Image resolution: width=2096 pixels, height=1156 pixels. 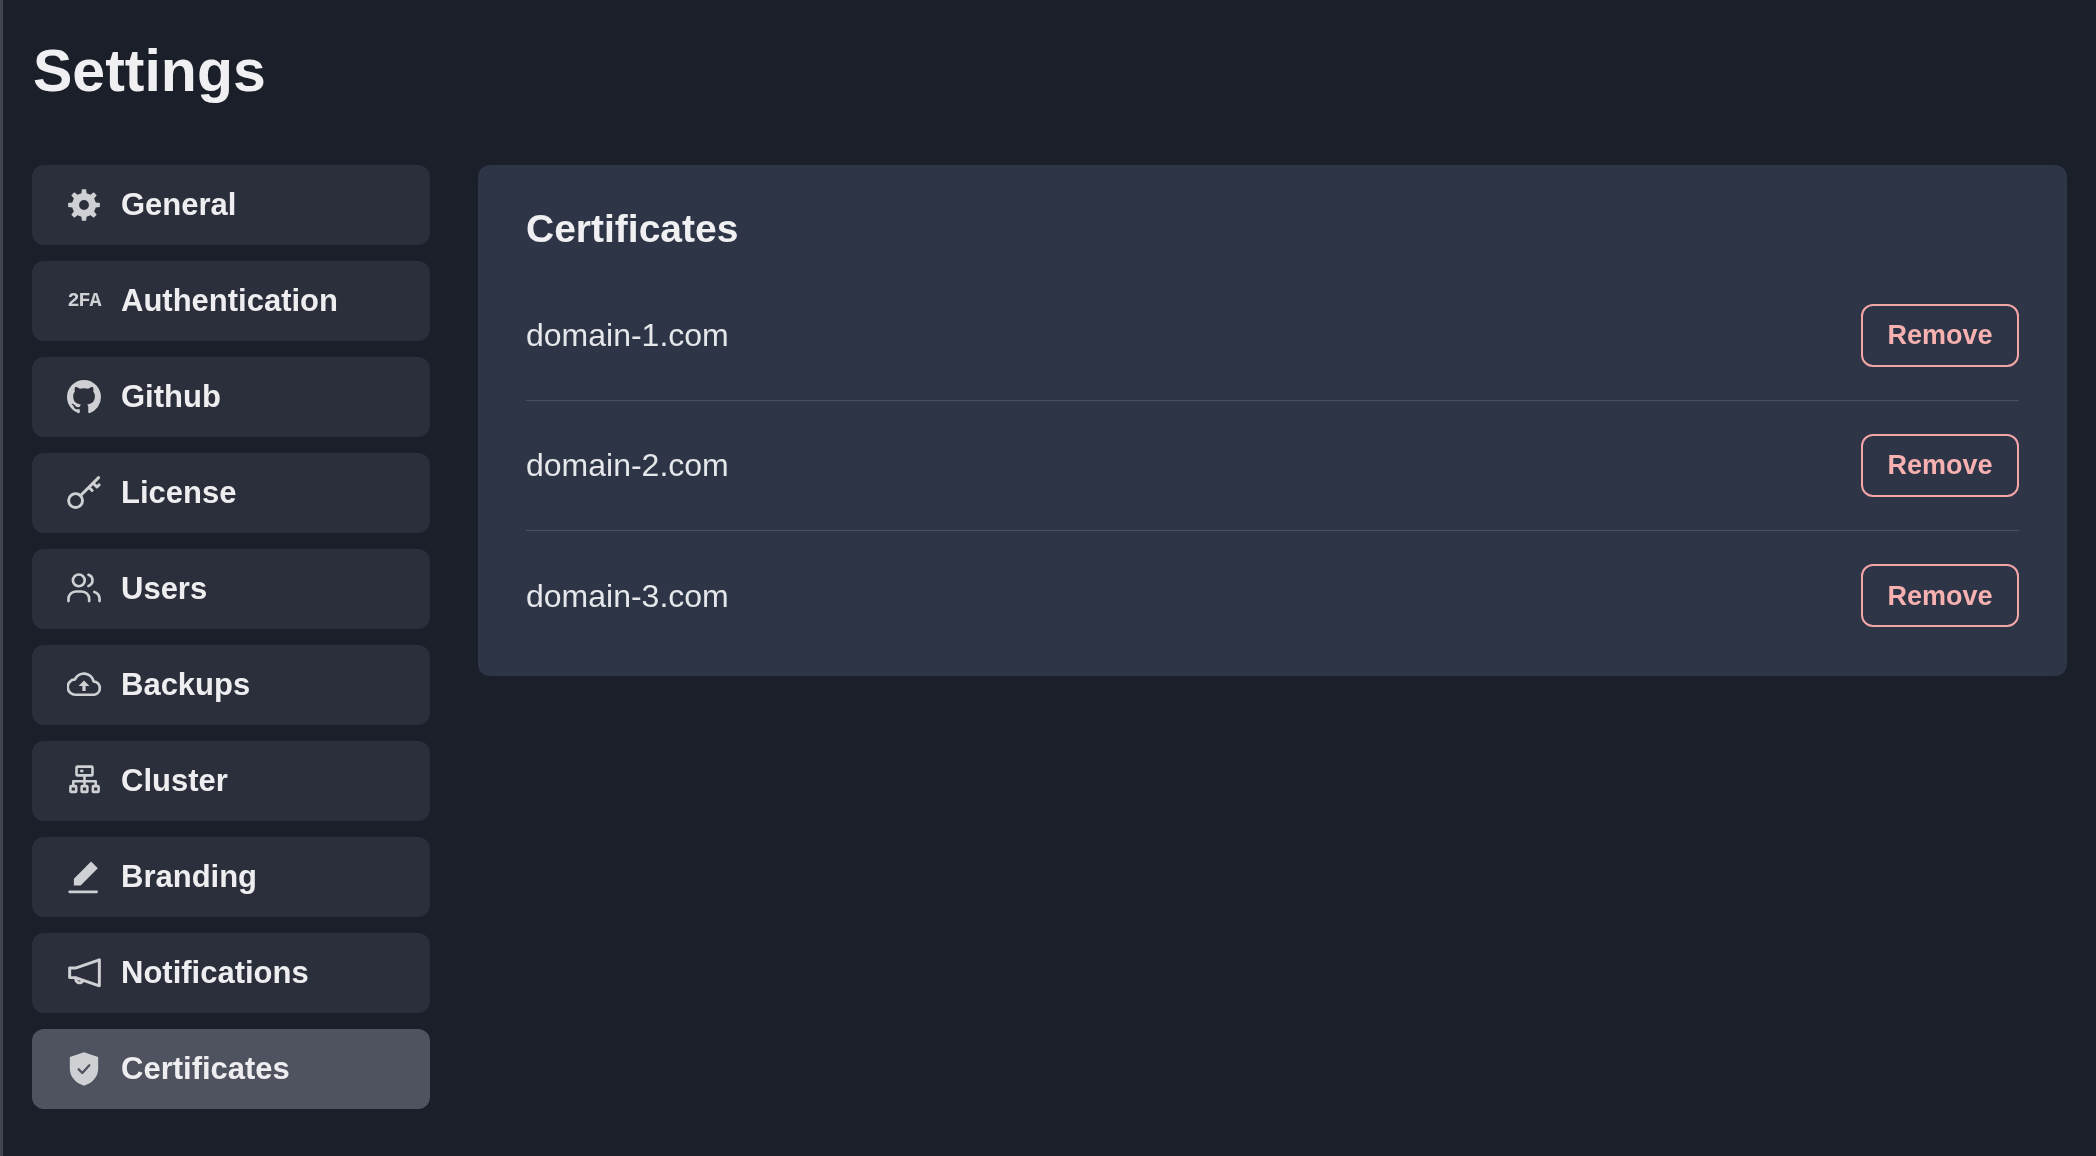 I want to click on sidebar-item: Users, so click(x=231, y=588).